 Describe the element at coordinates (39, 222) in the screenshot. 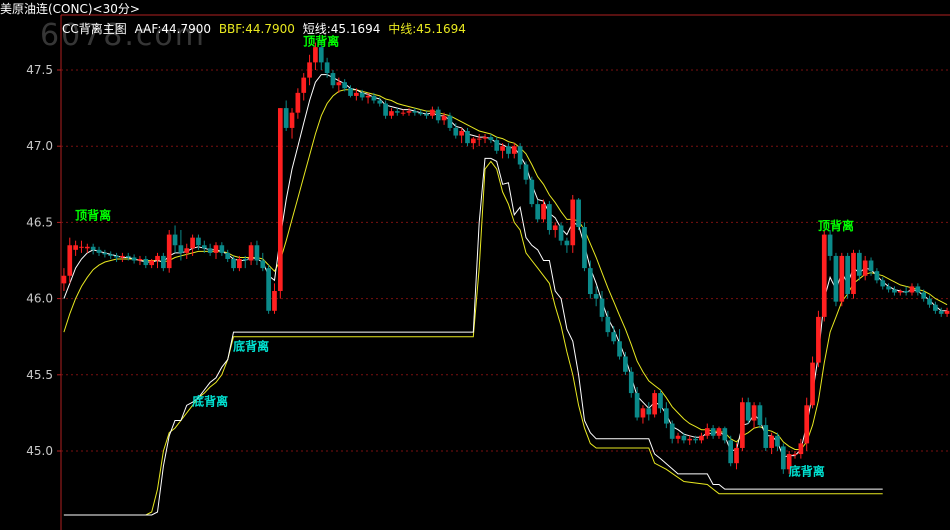

I see `y-tick-label: 46.5` at that location.